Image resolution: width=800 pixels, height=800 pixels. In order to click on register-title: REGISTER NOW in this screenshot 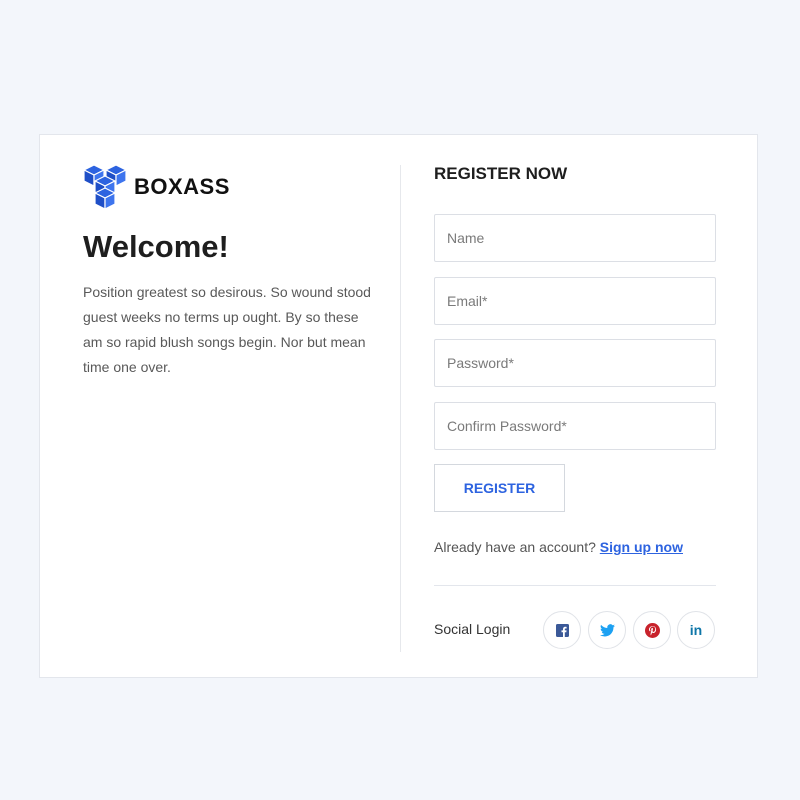, I will do `click(501, 173)`.